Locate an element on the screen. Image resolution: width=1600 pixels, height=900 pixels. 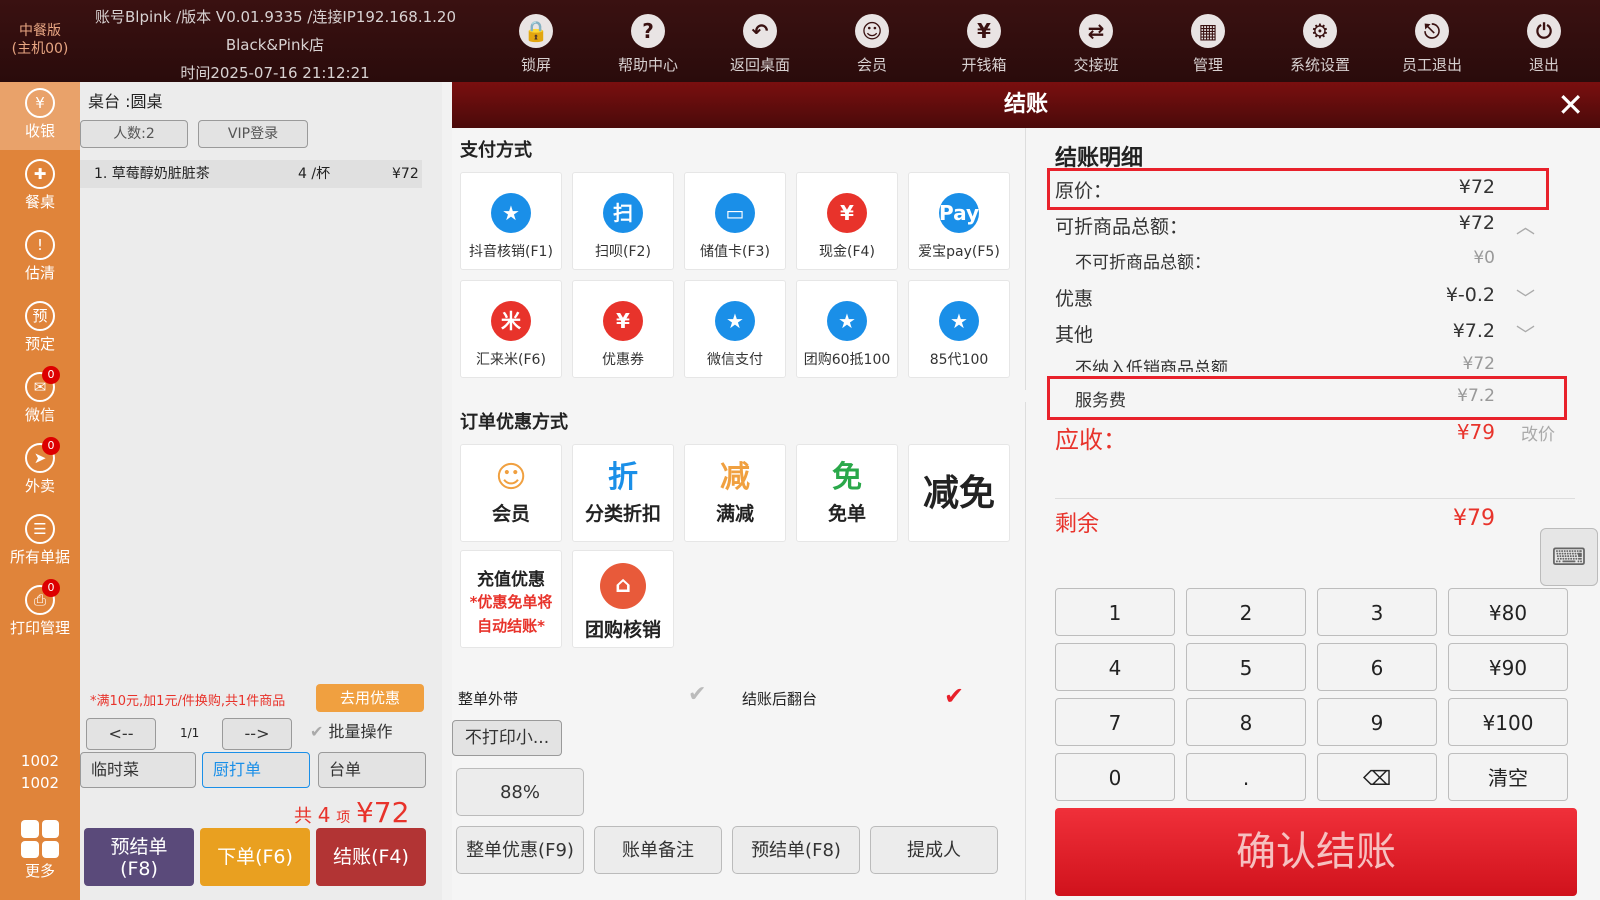
sidebar-item-5: ➤ 0 外卖 is located at coordinates (40, 471).